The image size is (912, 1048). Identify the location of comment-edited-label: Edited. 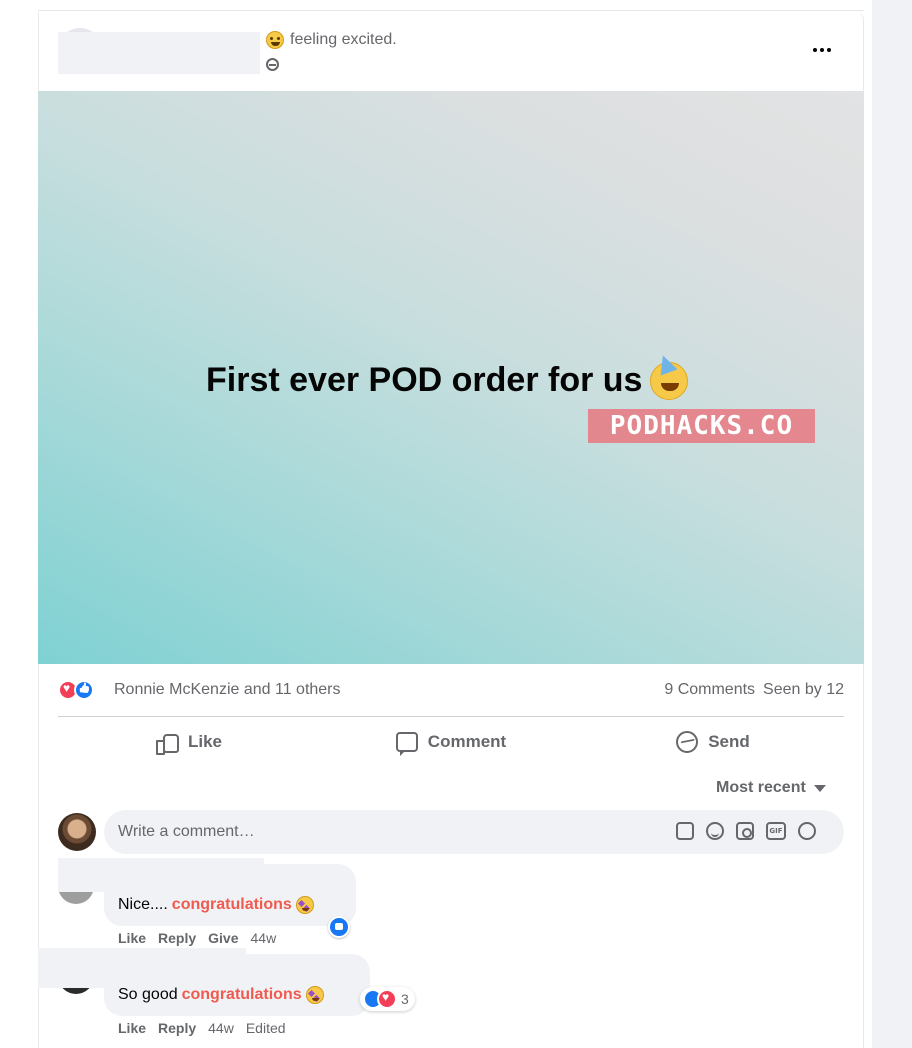
(266, 1028).